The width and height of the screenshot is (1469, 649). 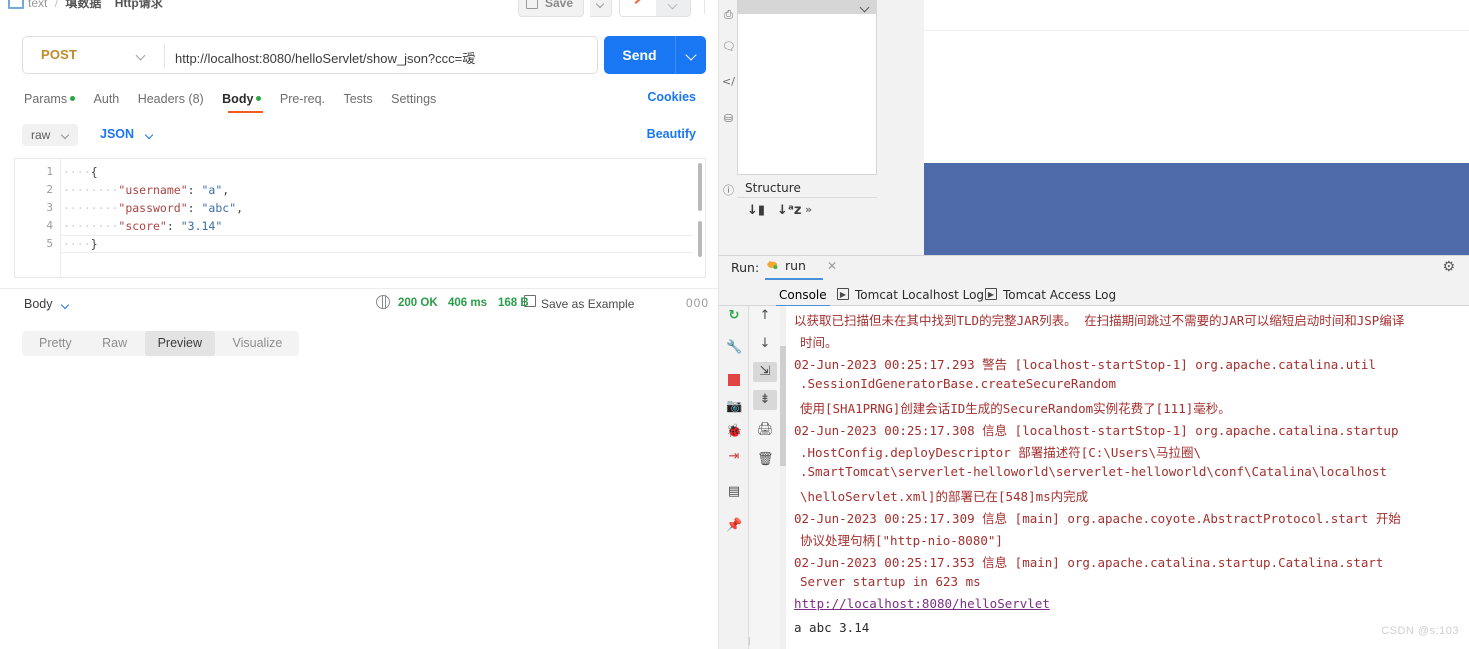 I want to click on camera-icon: 📷, so click(x=734, y=407).